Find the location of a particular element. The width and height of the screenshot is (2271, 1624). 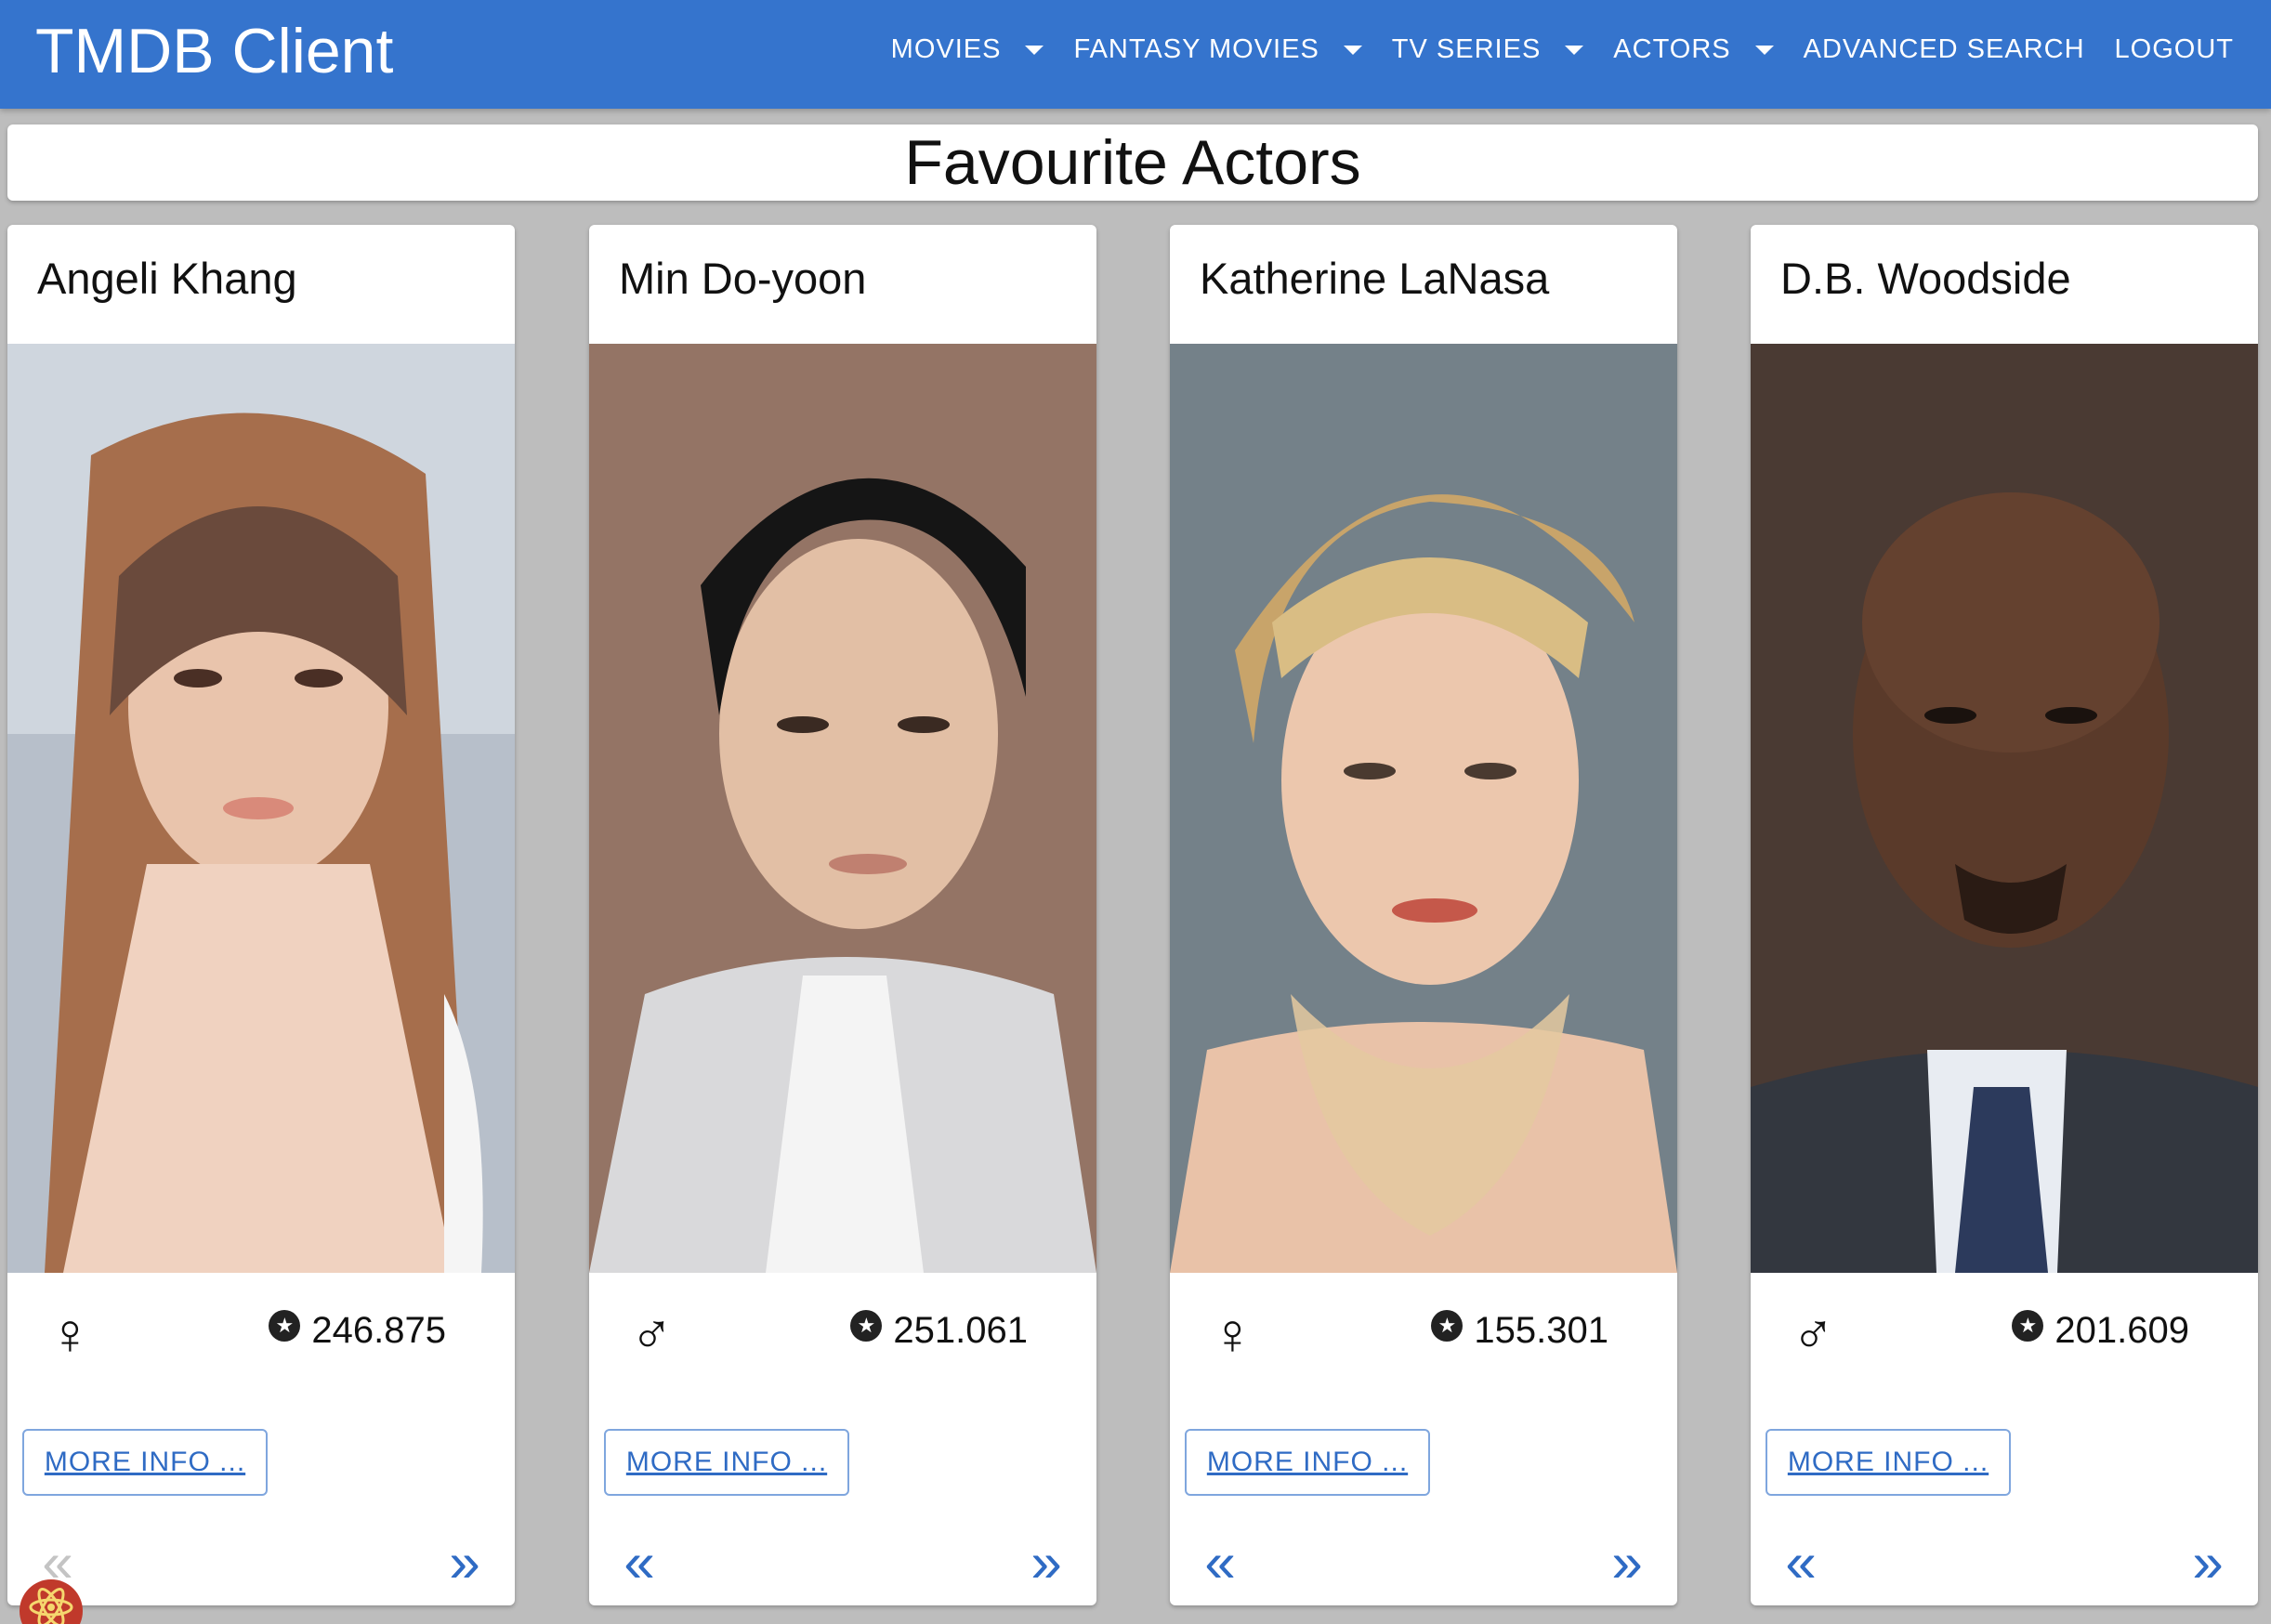

nav-tv-series: TV SERIES is located at coordinates (1488, 49).